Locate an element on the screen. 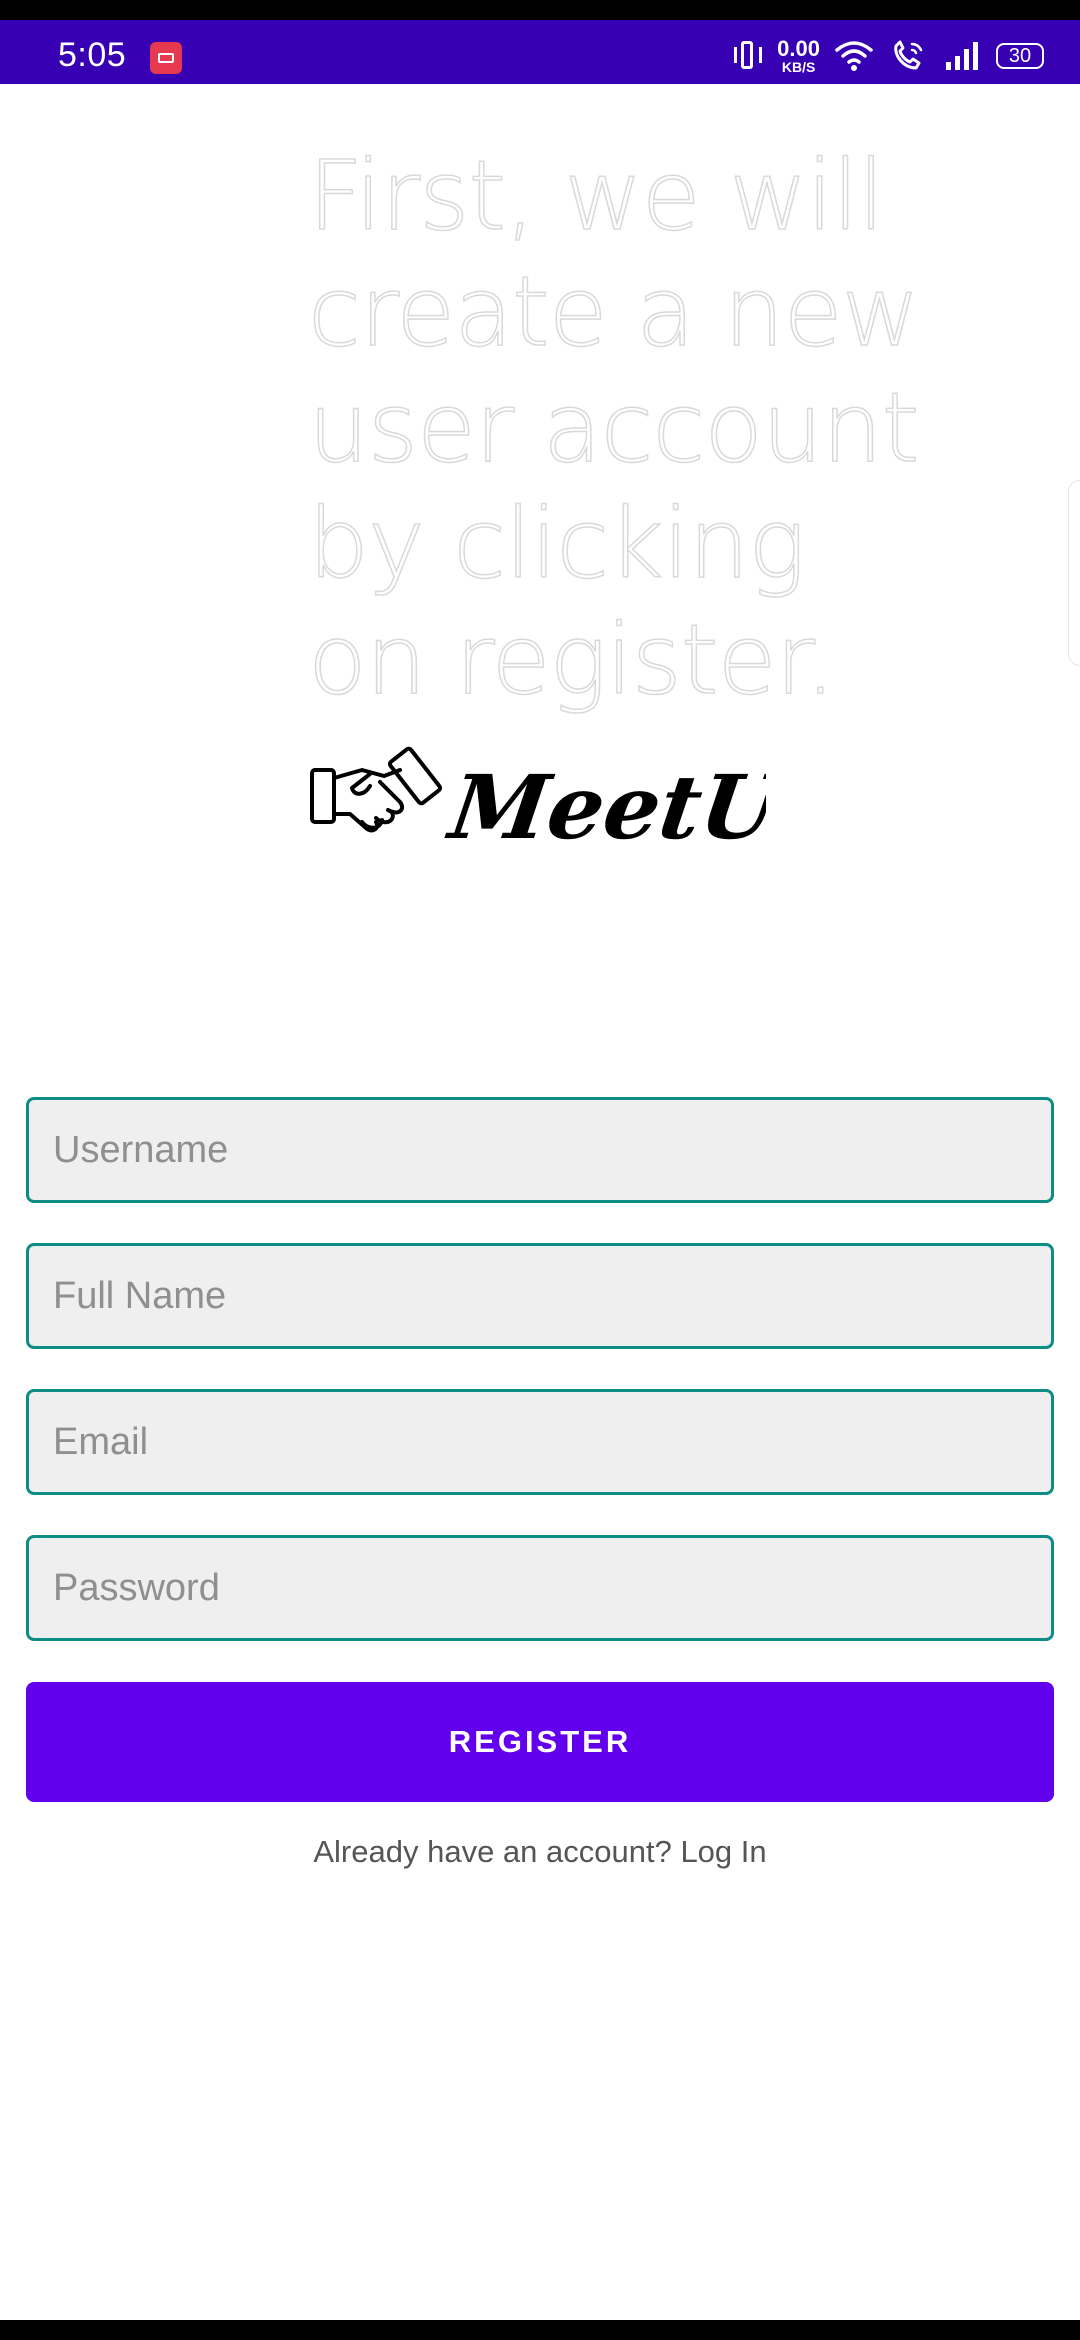  wifi-calling-icon is located at coordinates (908, 55).